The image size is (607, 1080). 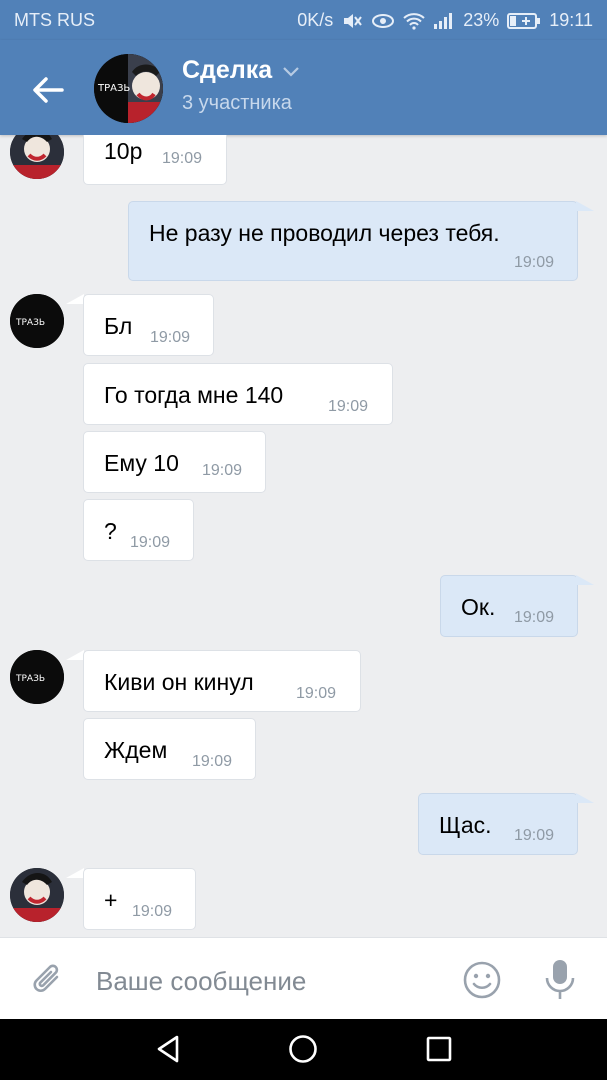 I want to click on chat-participants: 3 участника, so click(x=237, y=103).